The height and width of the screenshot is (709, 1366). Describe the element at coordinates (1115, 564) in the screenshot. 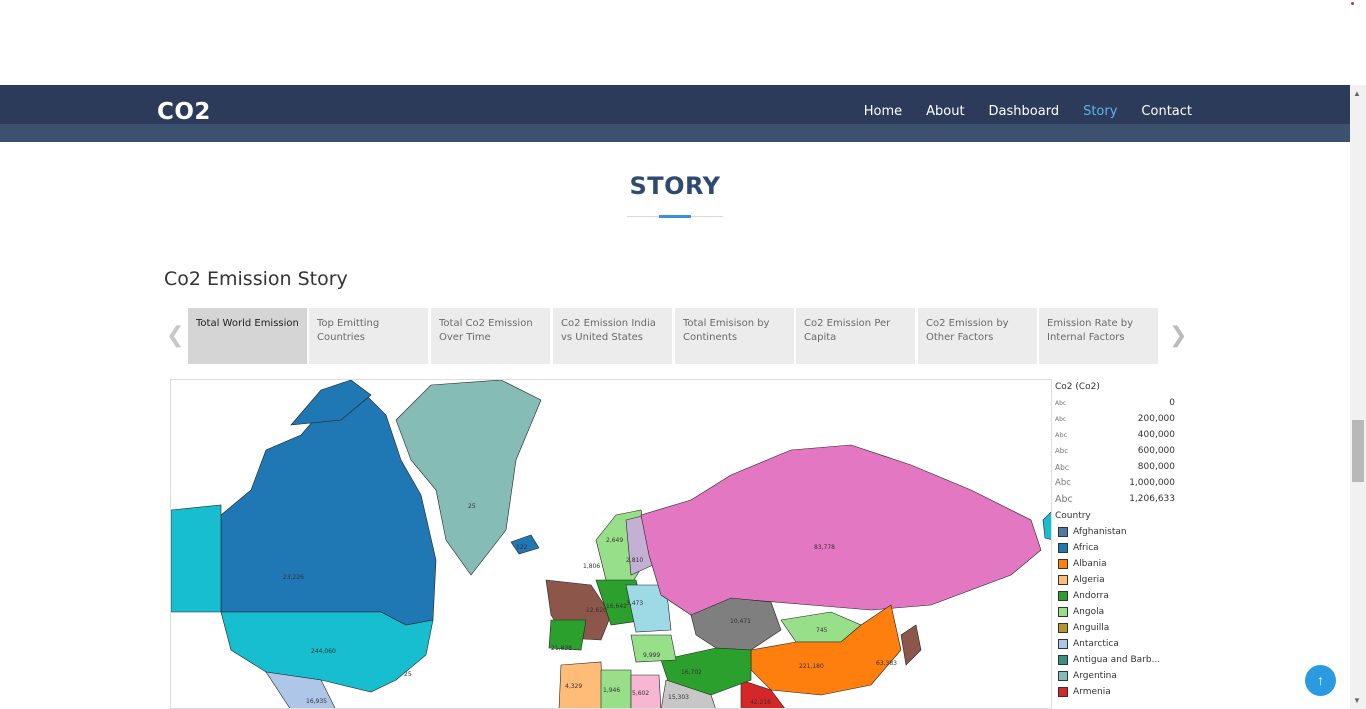

I see `country-legend-item: Albania` at that location.